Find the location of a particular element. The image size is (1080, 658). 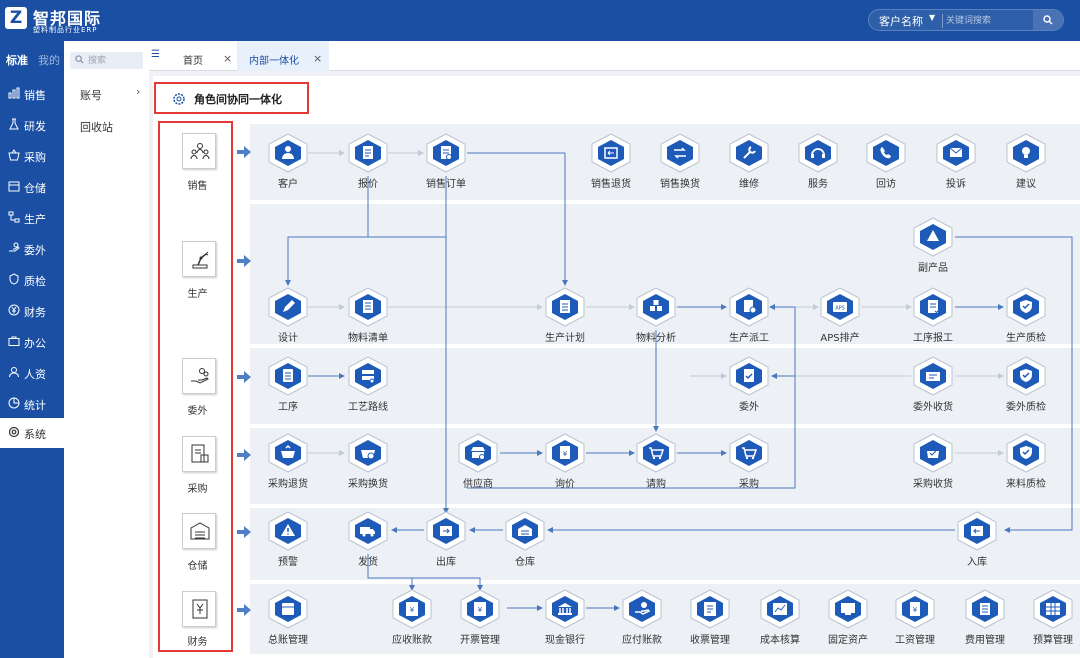

node-label: 询价 is located at coordinates (565, 484).